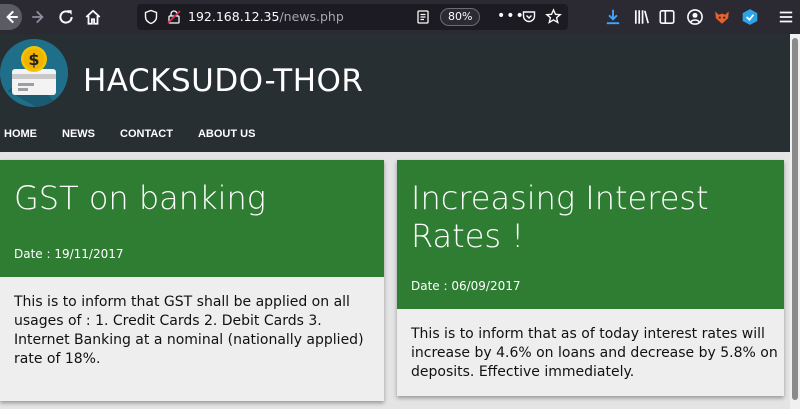 The image size is (800, 409). I want to click on insecure-lock-icon, so click(174, 17).